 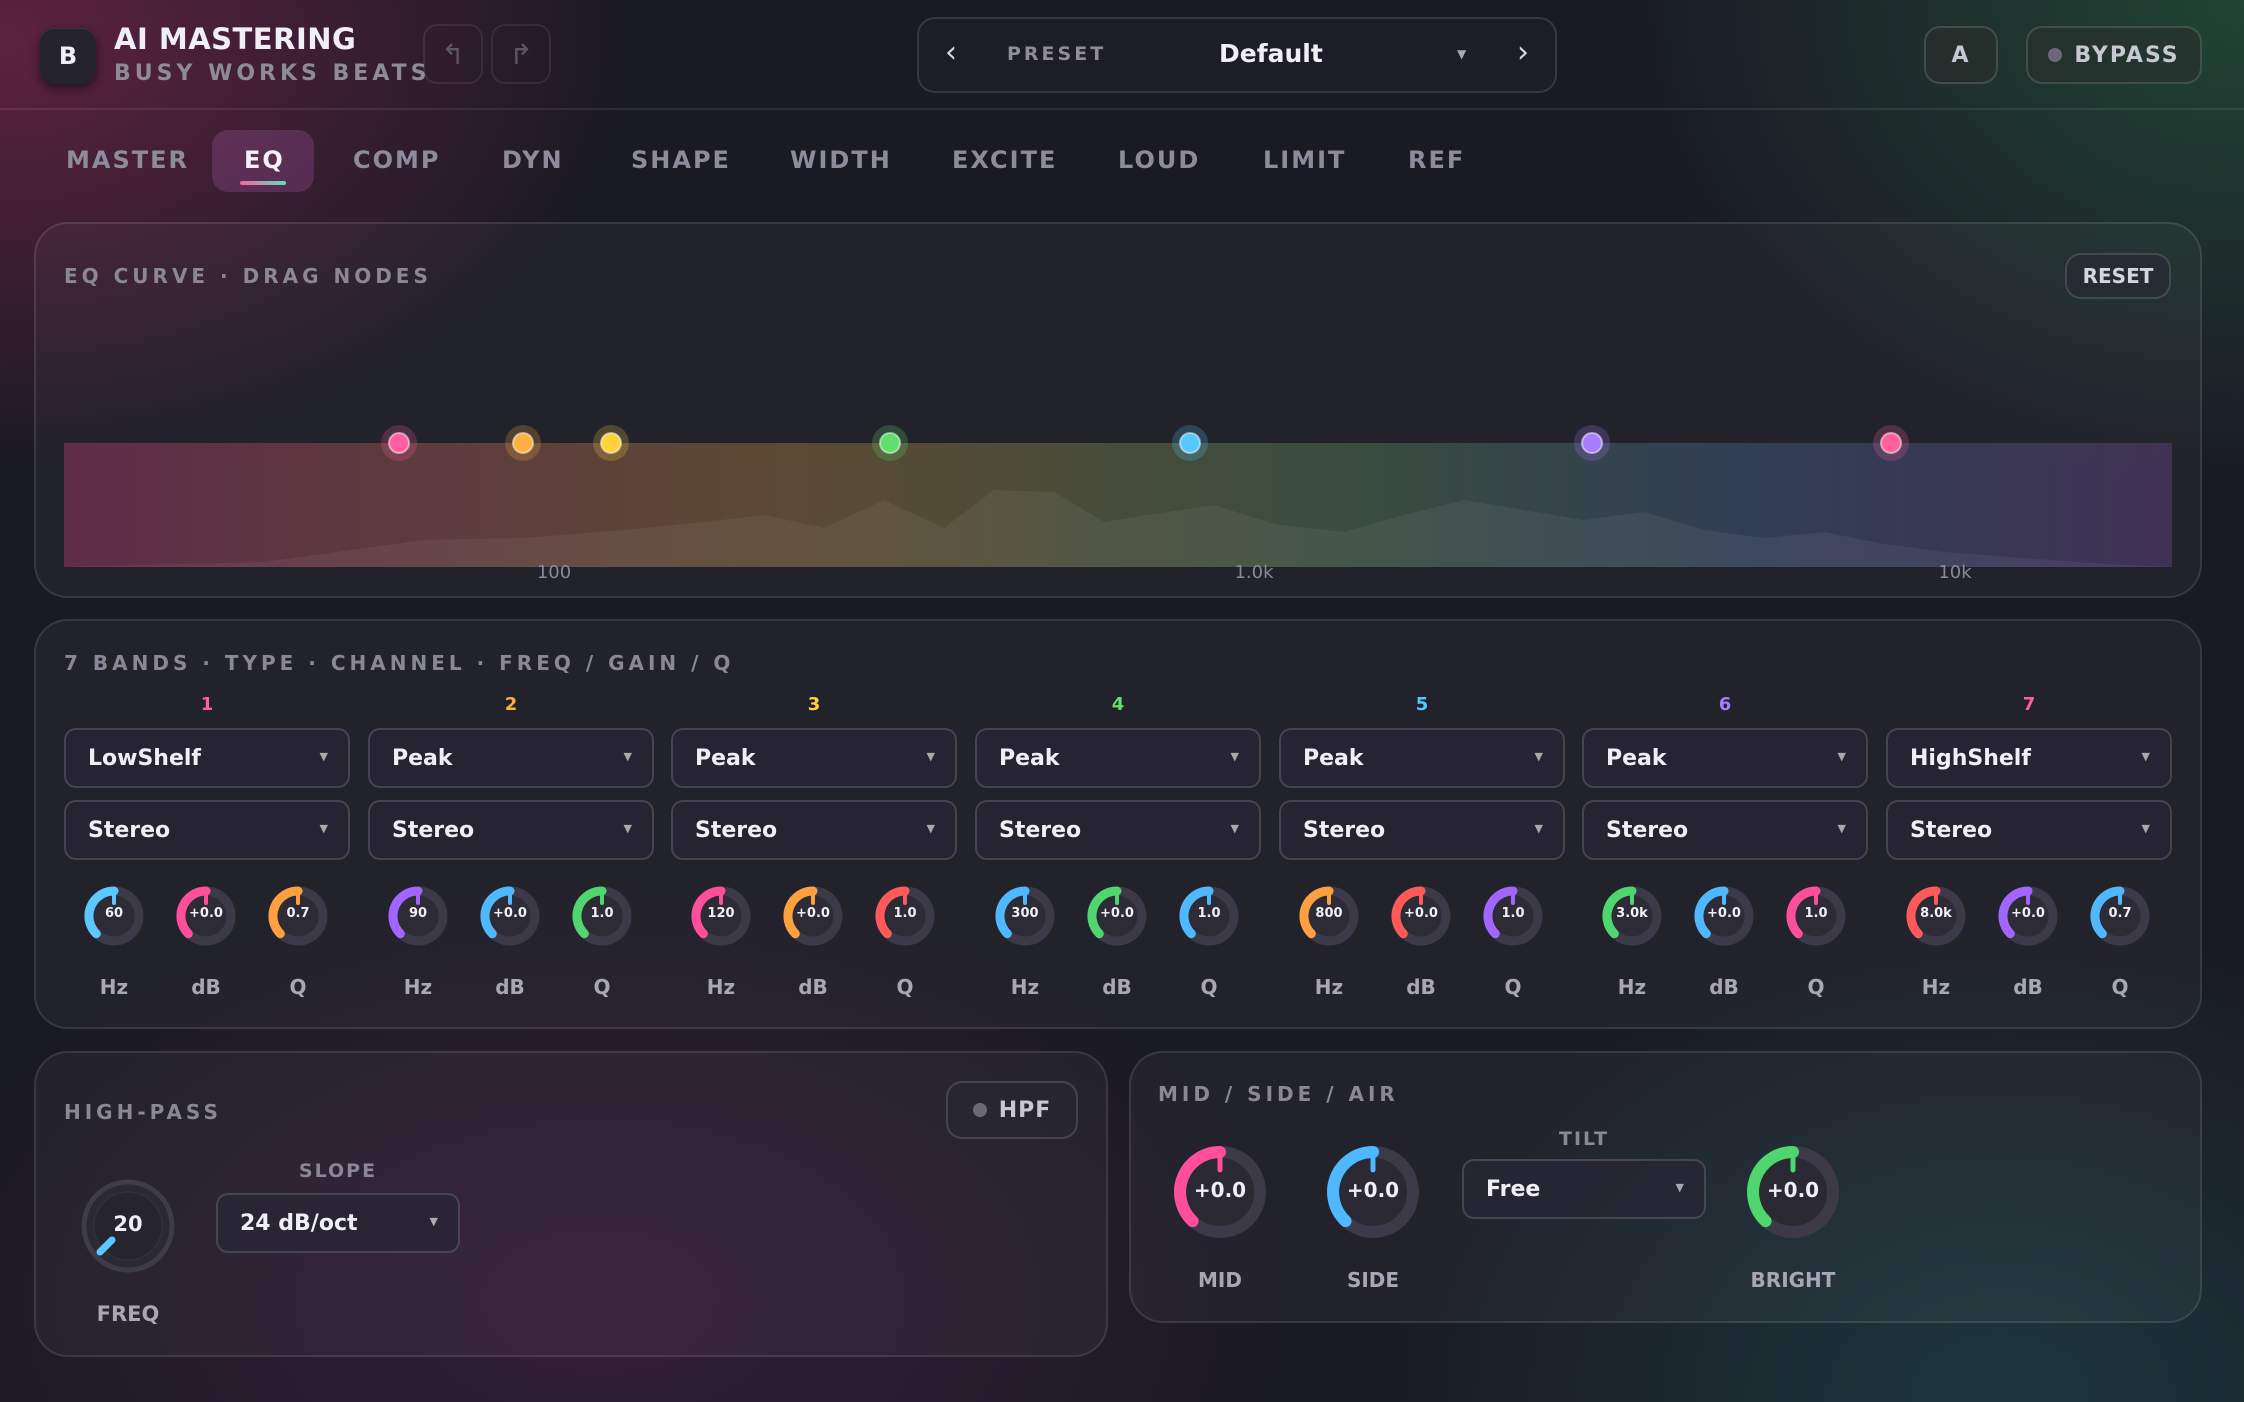 What do you see at coordinates (207, 704) in the screenshot?
I see `band-number: 1` at bounding box center [207, 704].